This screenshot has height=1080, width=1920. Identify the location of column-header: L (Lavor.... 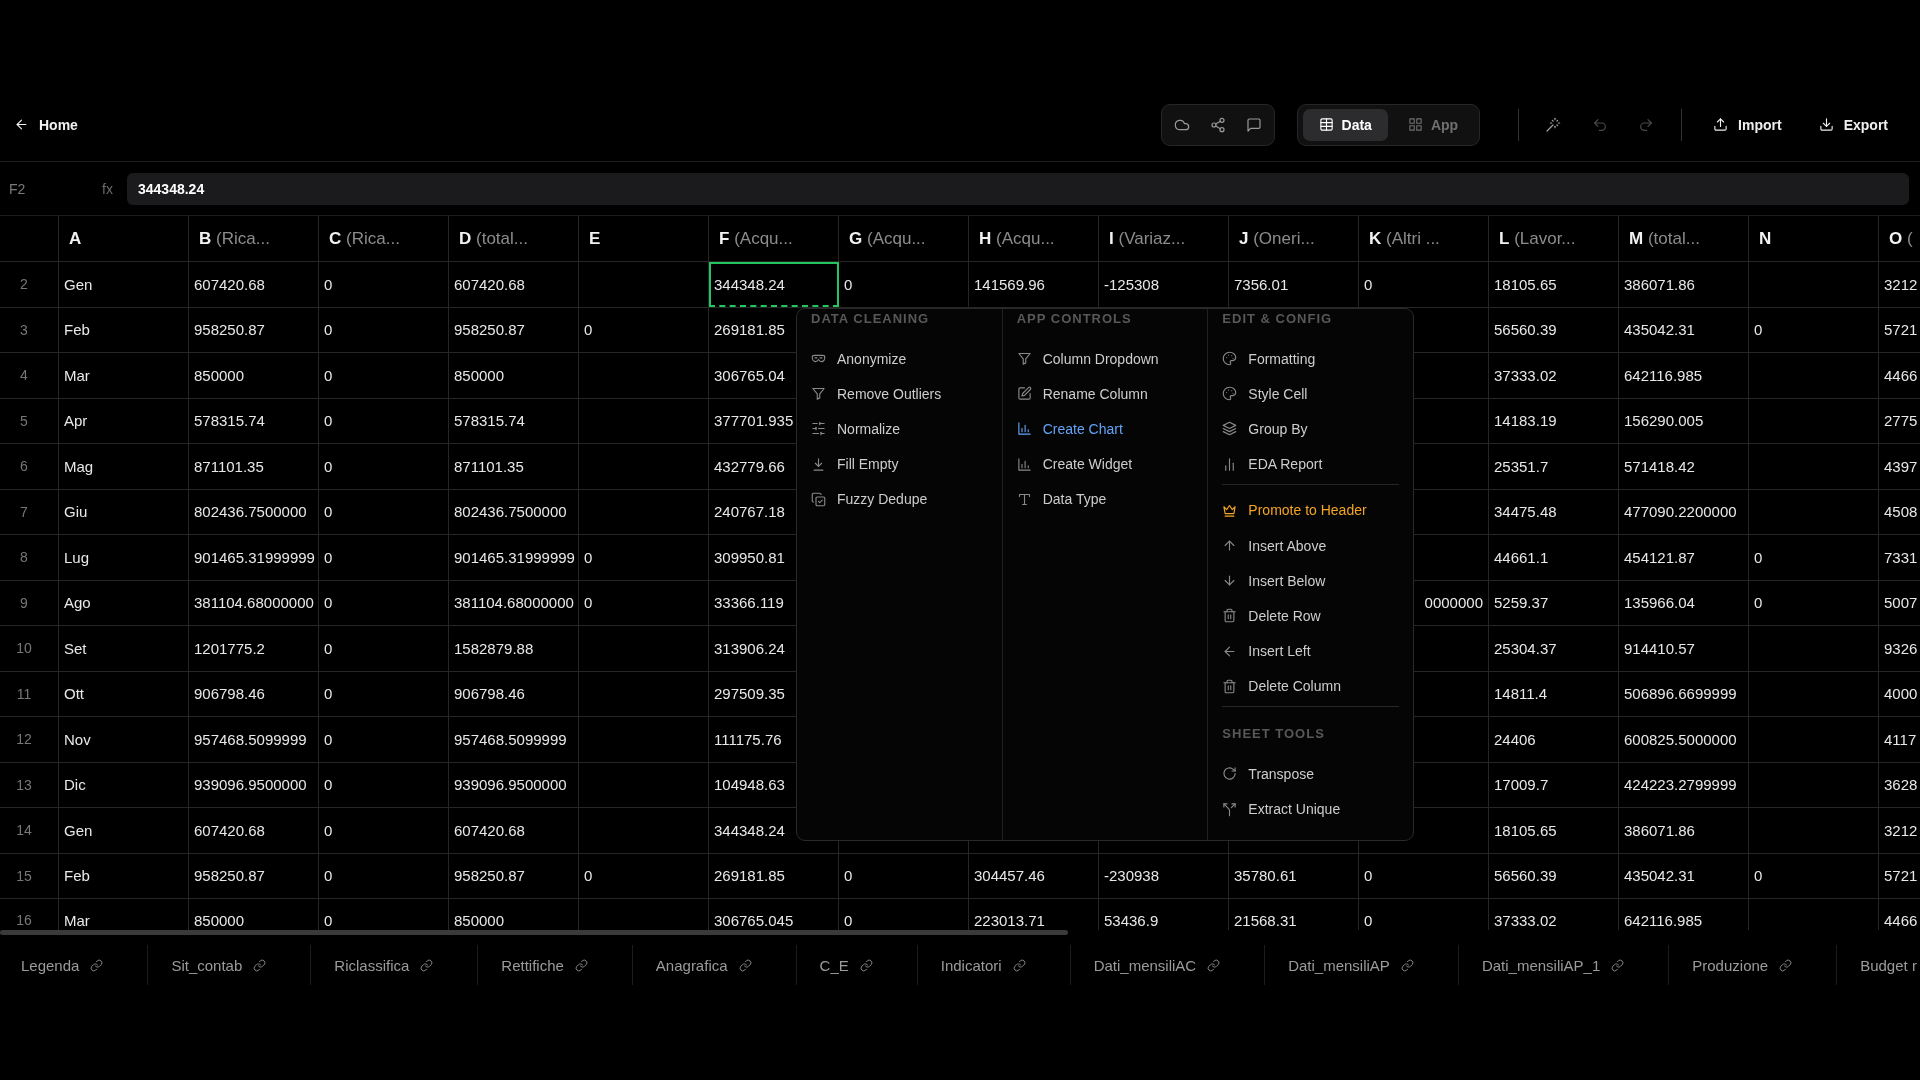
(1554, 238).